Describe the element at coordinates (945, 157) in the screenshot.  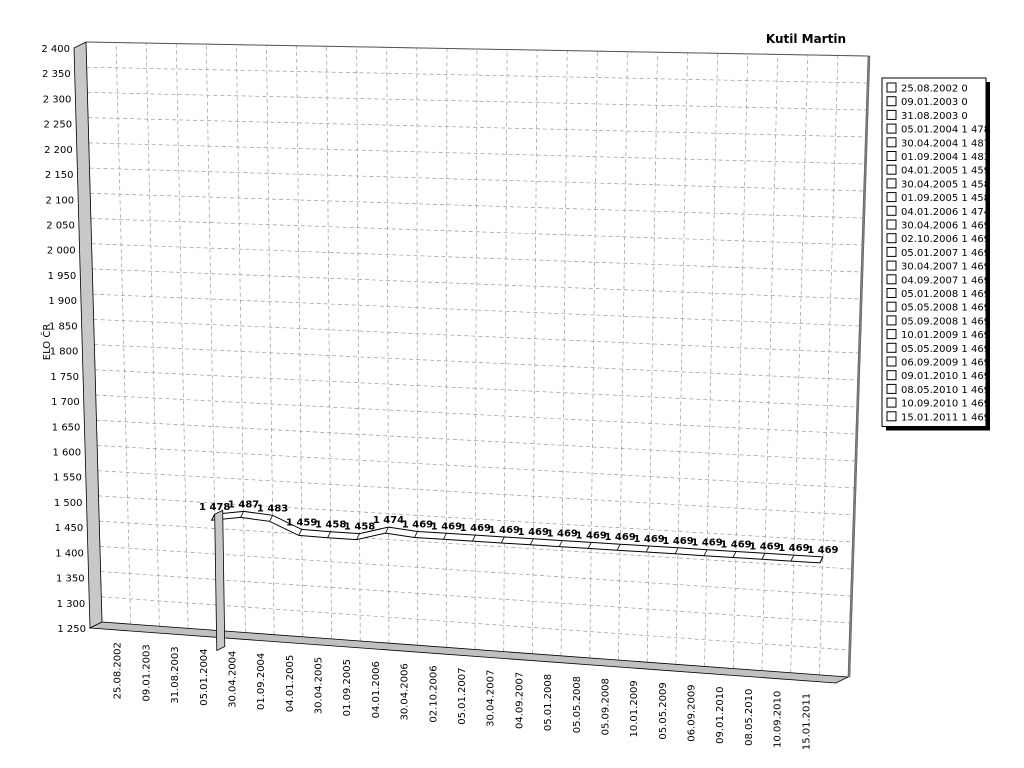
I see `legend-entry: 01.09.2004 1 483` at that location.